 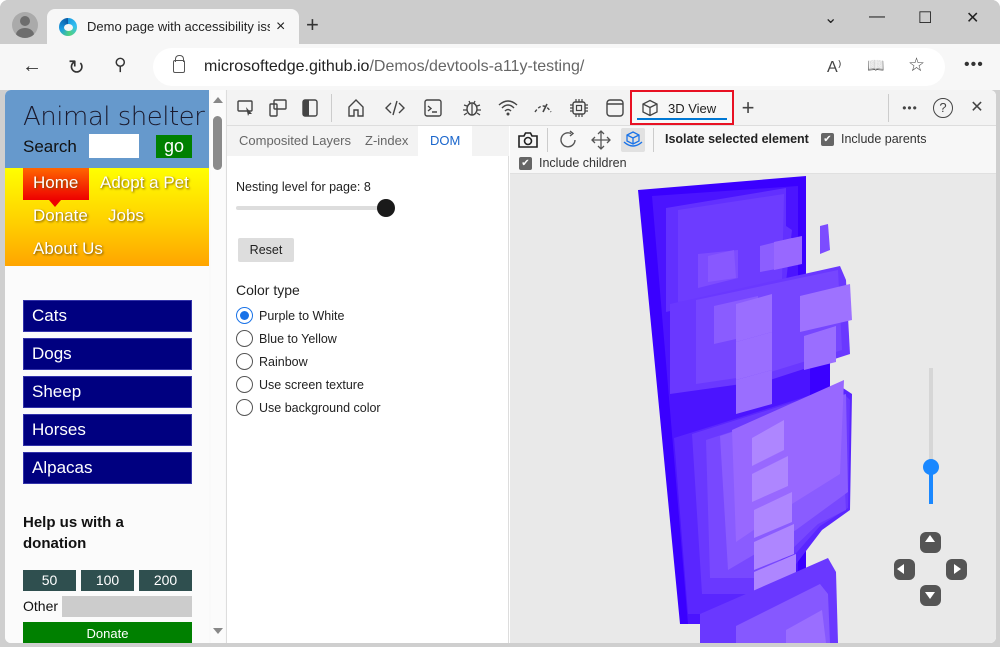 What do you see at coordinates (107, 430) in the screenshot?
I see `animal-link: Horses` at bounding box center [107, 430].